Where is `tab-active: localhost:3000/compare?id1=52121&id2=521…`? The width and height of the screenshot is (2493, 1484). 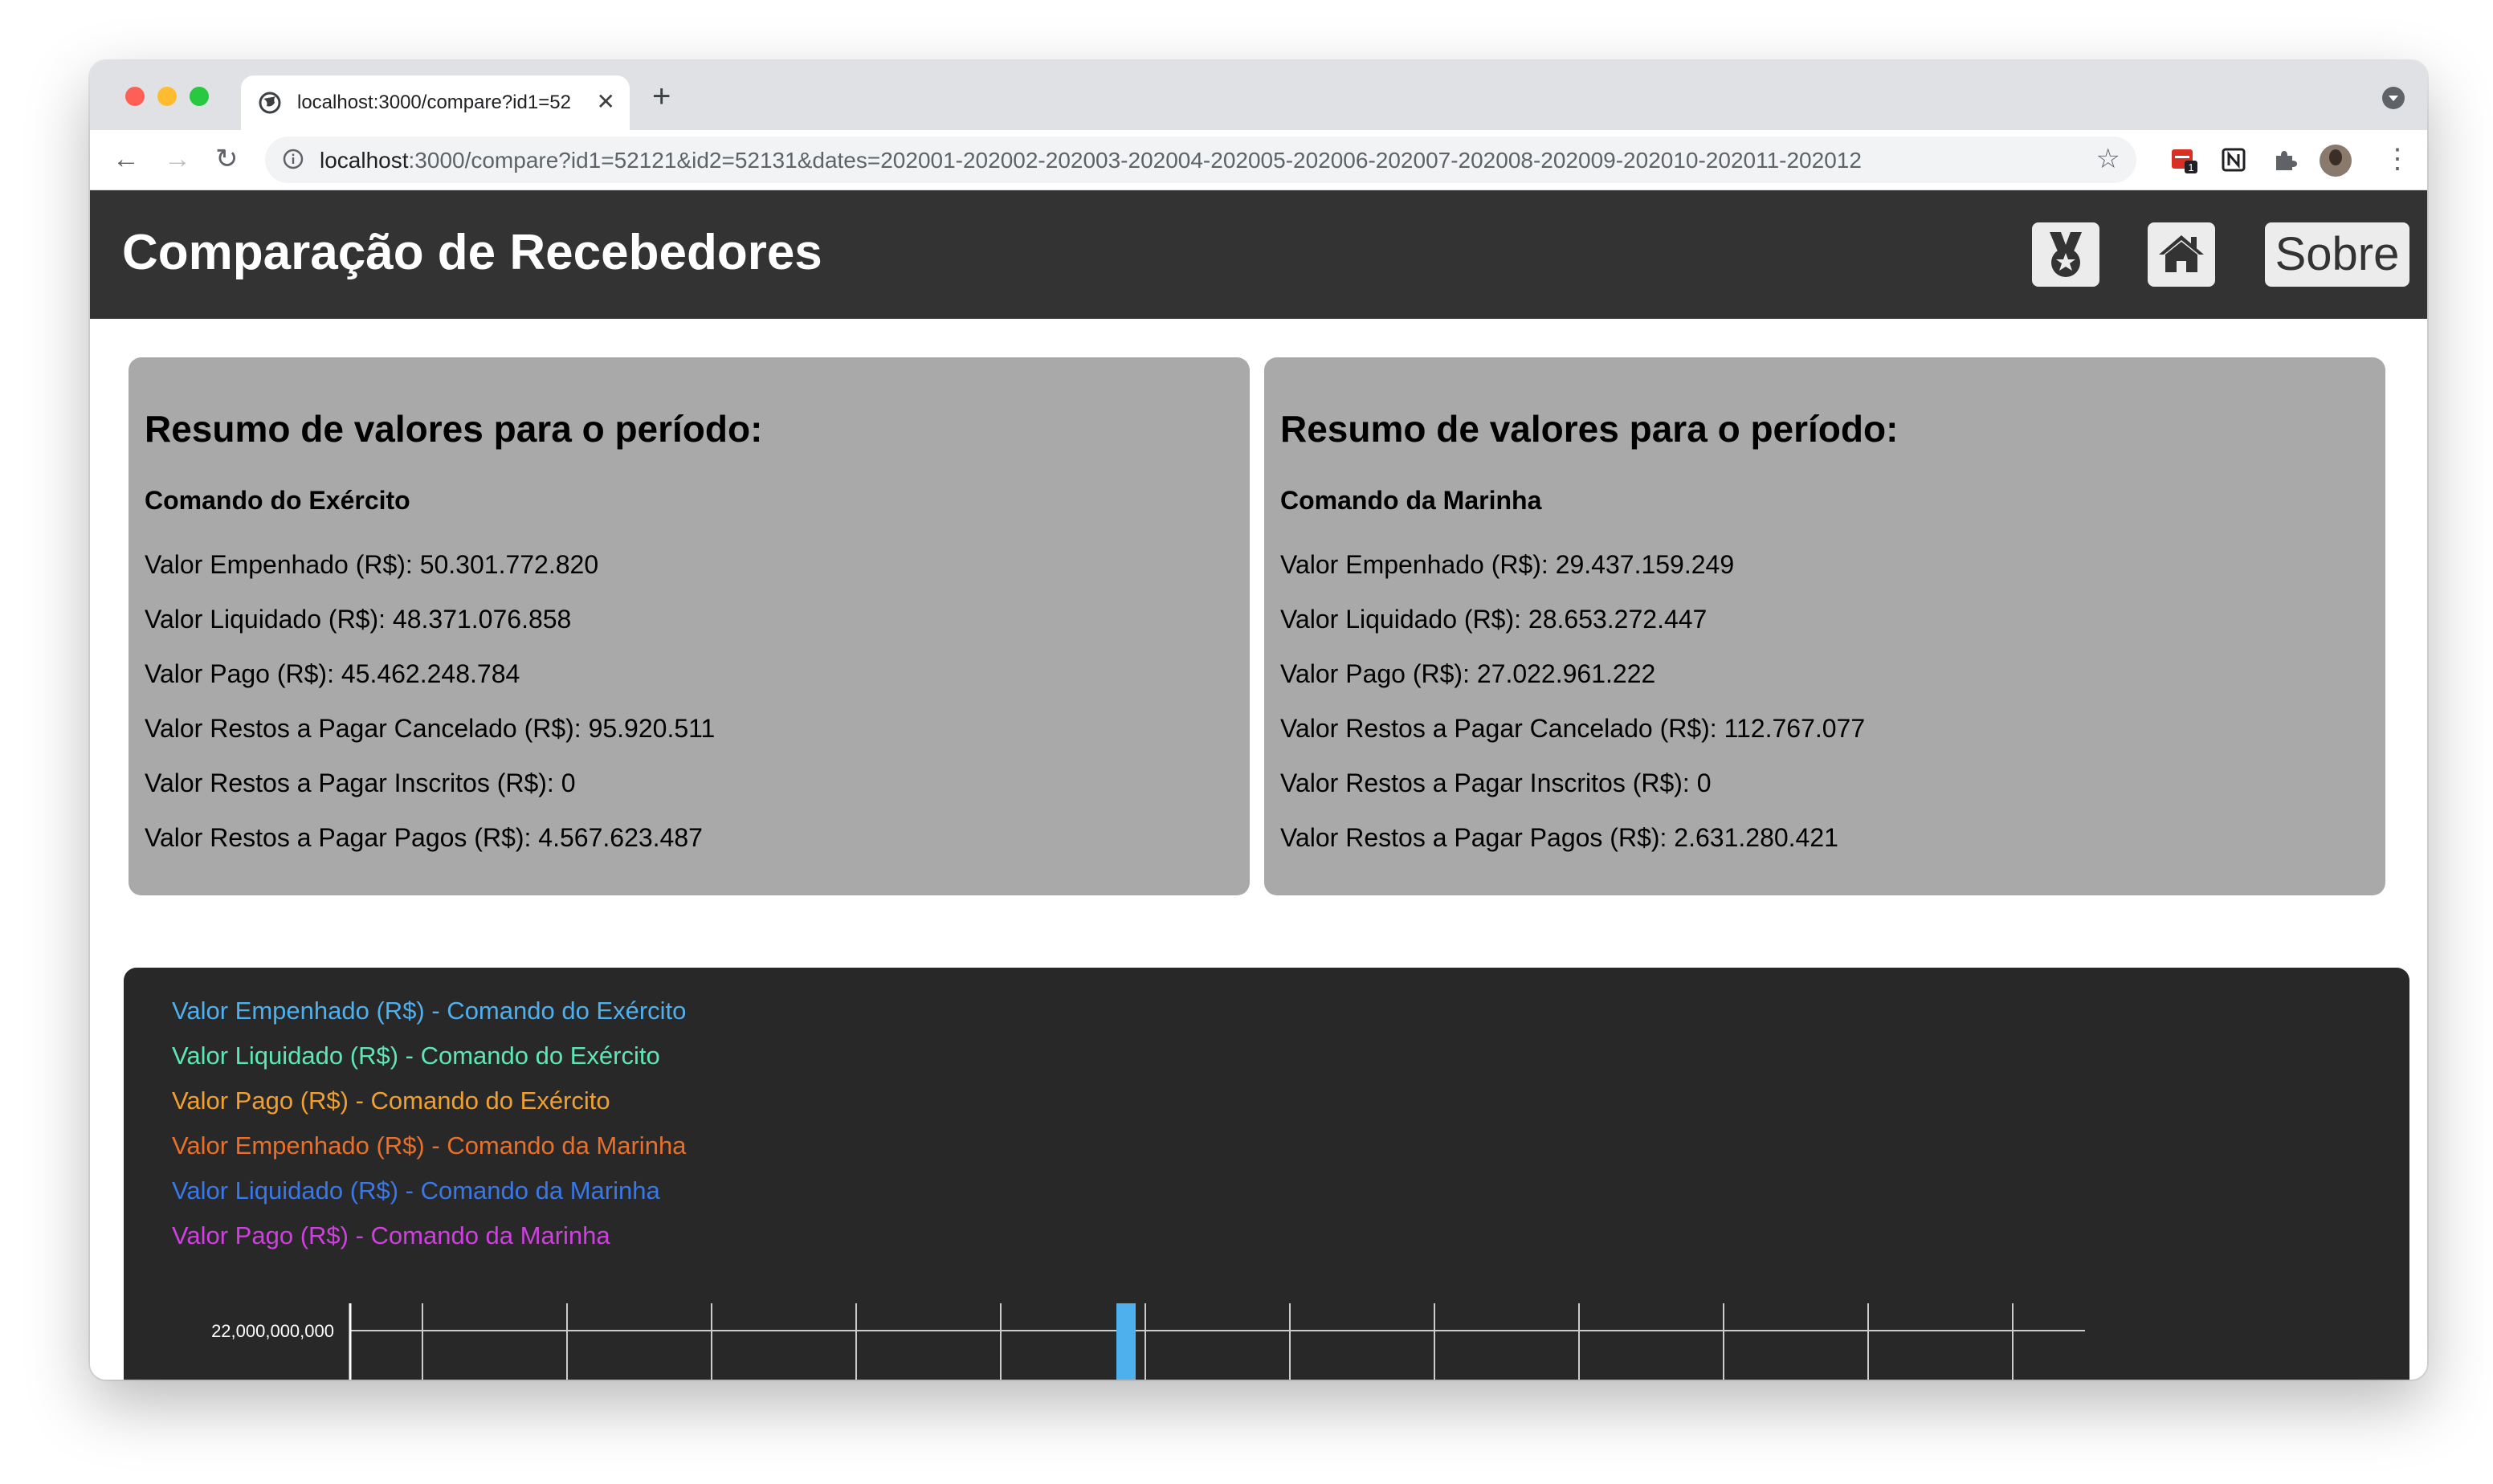
tab-active: localhost:3000/compare?id1=52121&id2=521… is located at coordinates (436, 102).